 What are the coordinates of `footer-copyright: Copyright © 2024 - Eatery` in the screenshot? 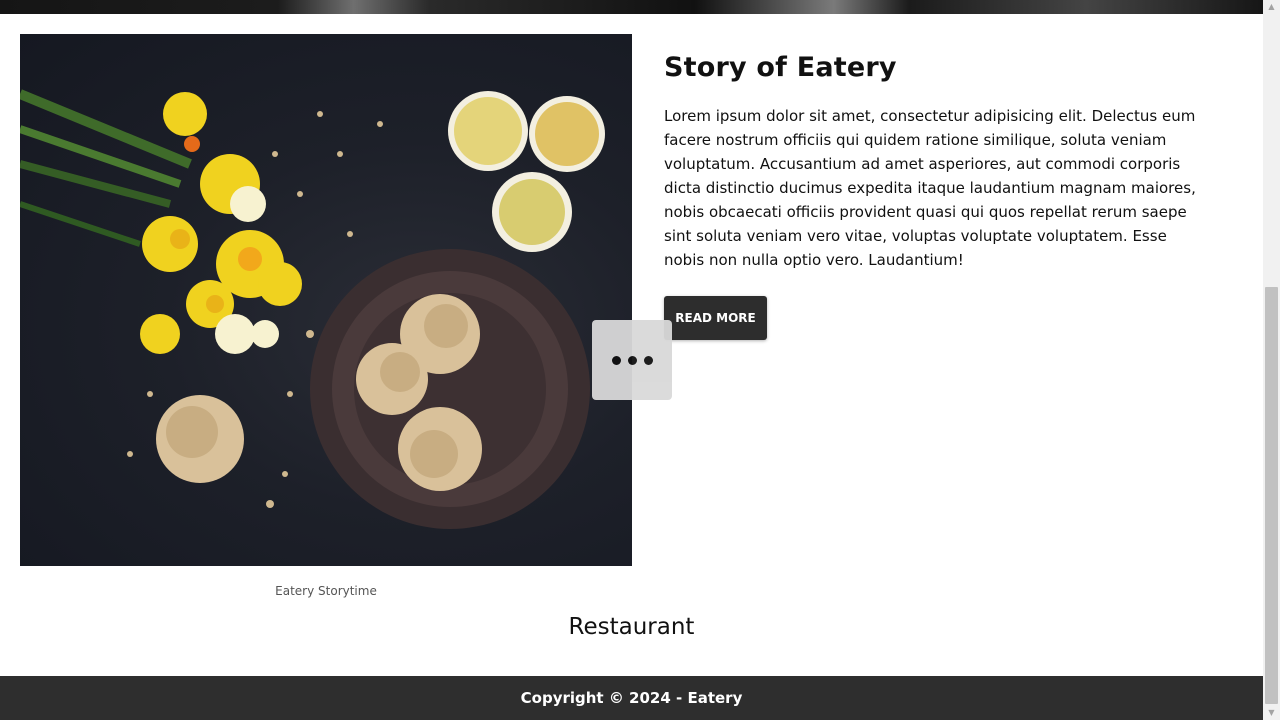 It's located at (631, 698).